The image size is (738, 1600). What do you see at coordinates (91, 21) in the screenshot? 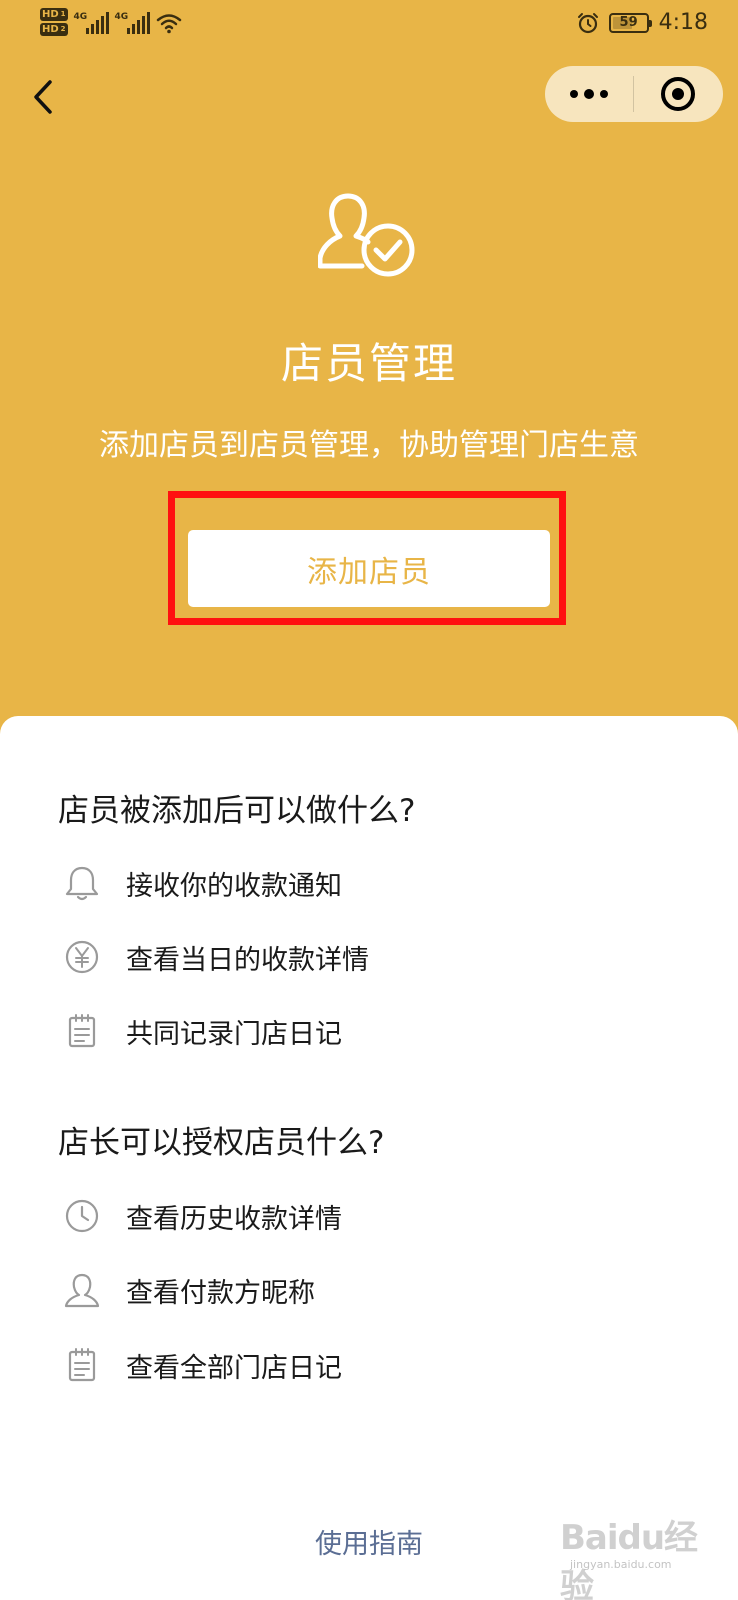
I see `signal-sim1-icon: 4G` at bounding box center [91, 21].